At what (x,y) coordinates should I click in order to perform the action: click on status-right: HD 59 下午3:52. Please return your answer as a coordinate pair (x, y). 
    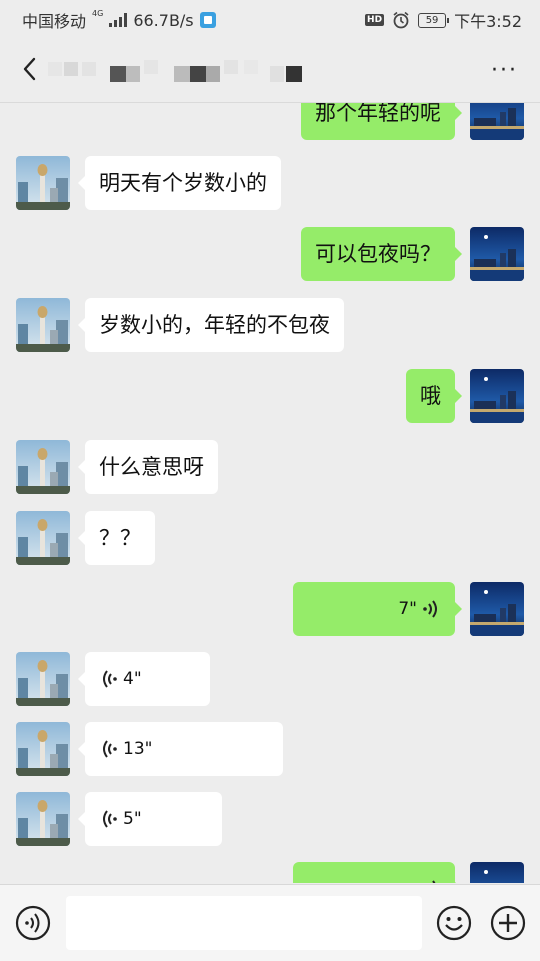
    Looking at the image, I should click on (443, 20).